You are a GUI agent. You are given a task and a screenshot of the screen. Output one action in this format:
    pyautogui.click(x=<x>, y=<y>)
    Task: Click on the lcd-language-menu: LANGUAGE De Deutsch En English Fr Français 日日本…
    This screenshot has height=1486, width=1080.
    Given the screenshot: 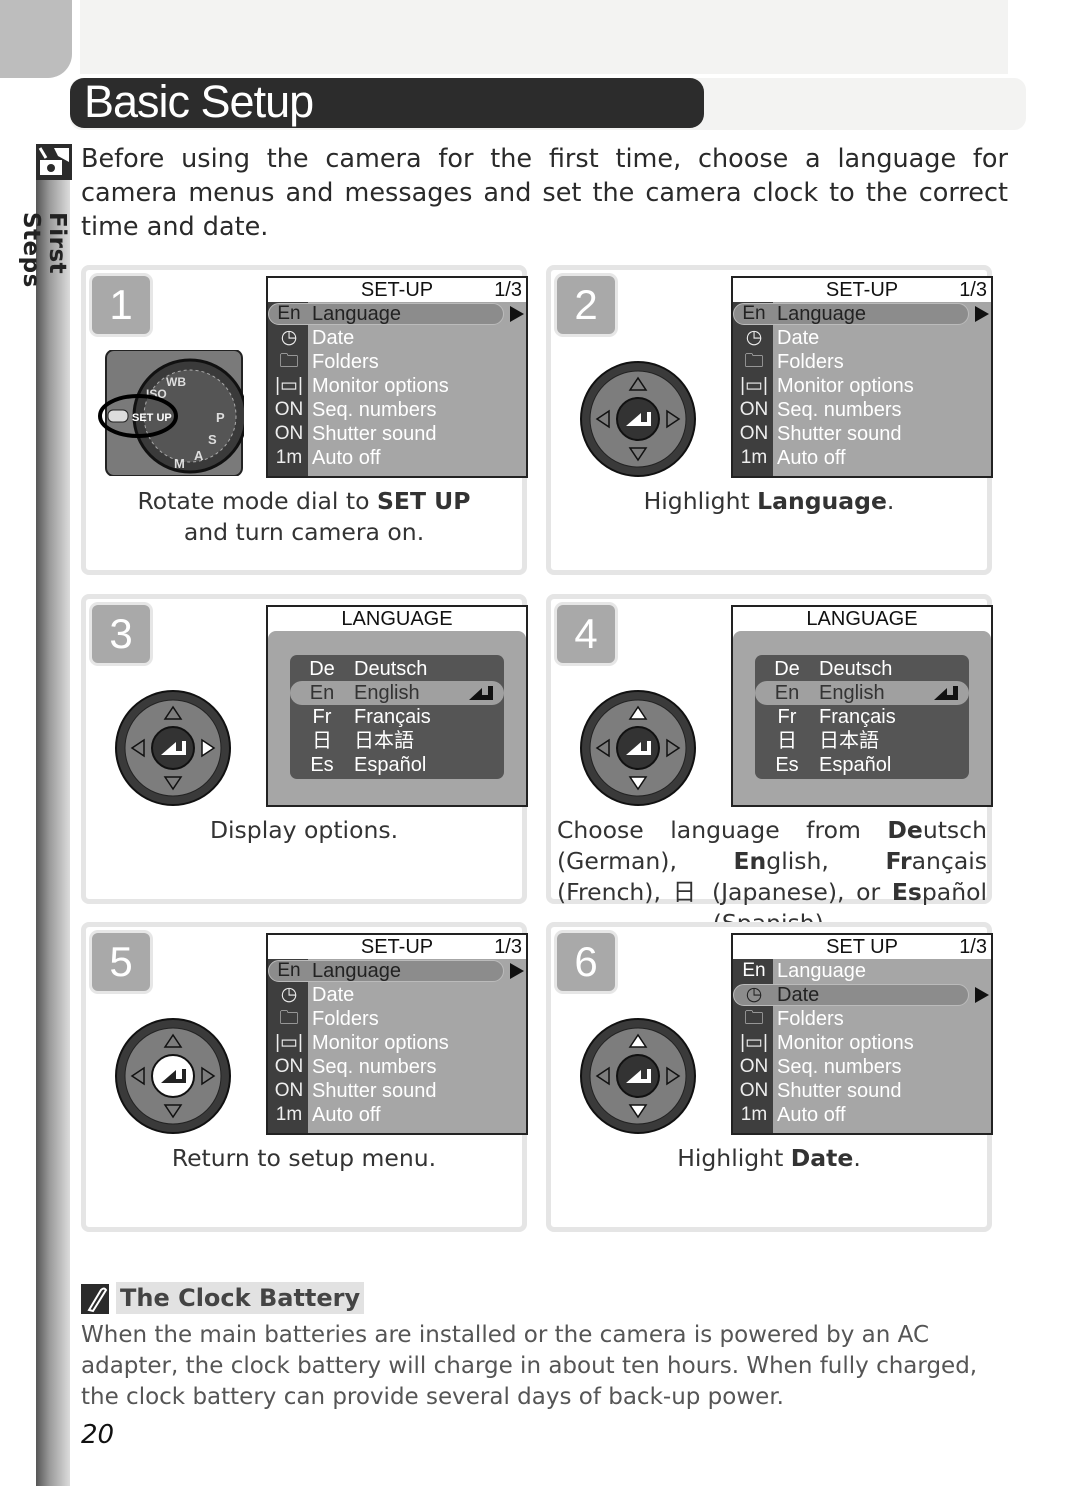 What is the action you would take?
    pyautogui.click(x=862, y=706)
    